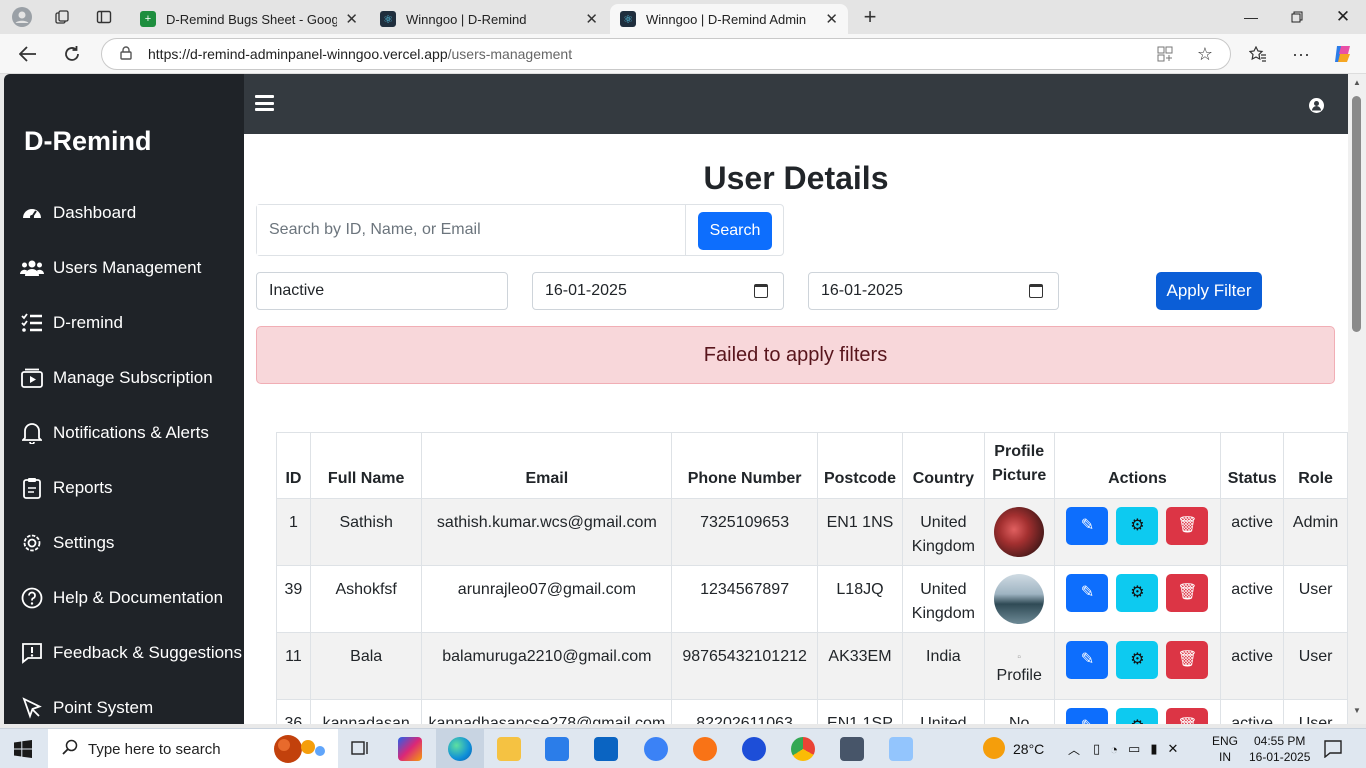 This screenshot has width=1366, height=768. I want to click on copilot-icon, so click(1343, 54).